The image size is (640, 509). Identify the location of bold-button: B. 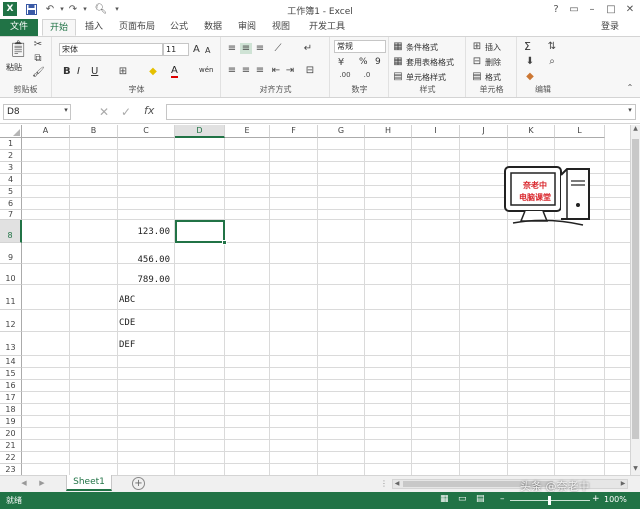
(67, 71).